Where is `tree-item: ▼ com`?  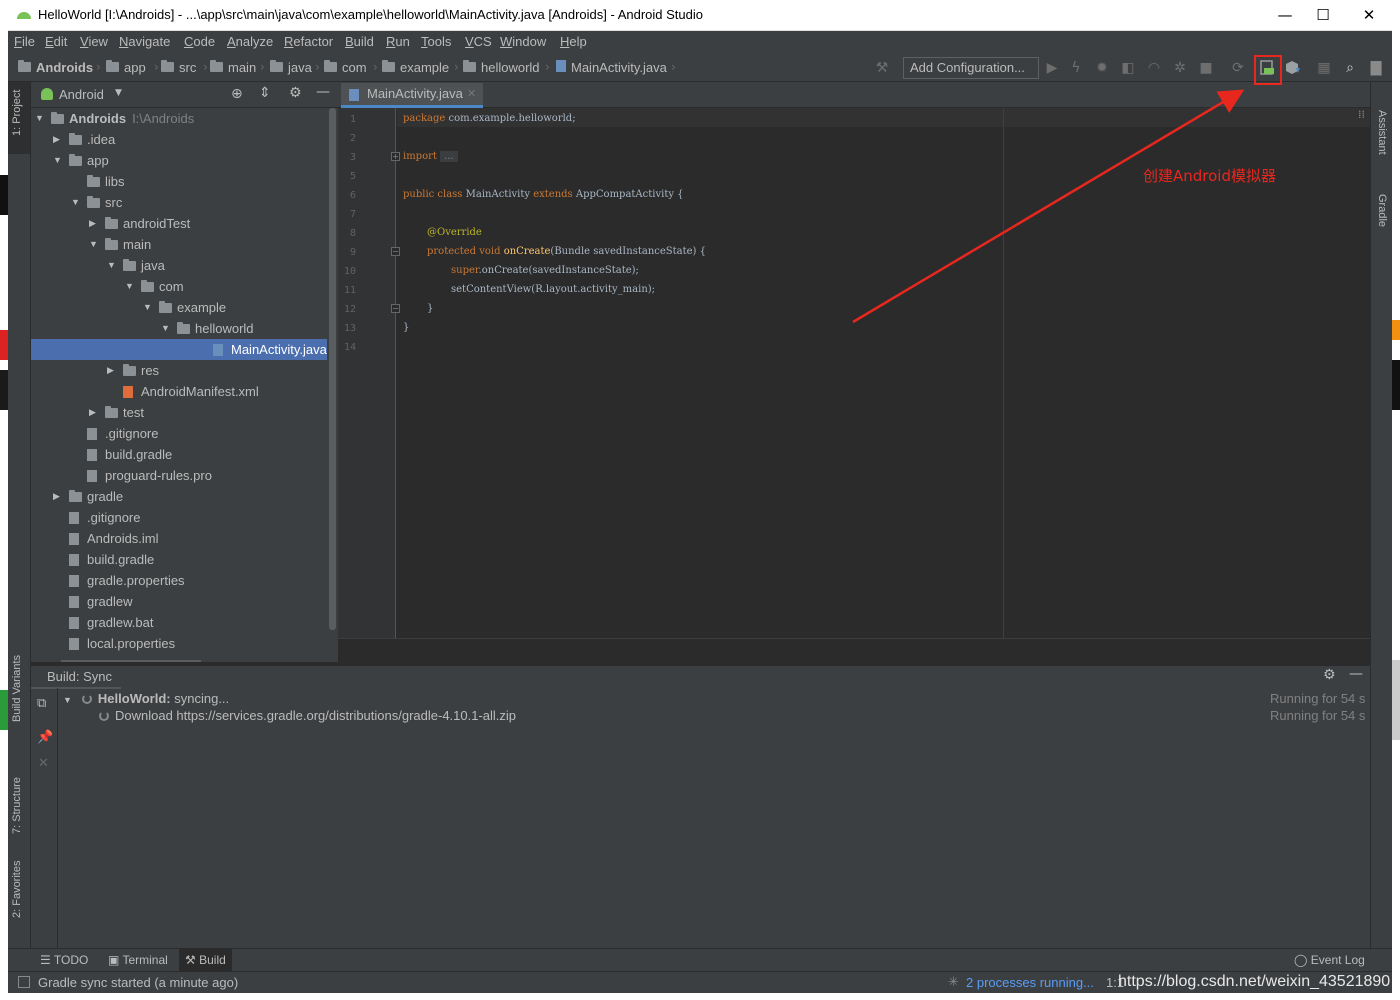
tree-item: ▼ com is located at coordinates (179, 286).